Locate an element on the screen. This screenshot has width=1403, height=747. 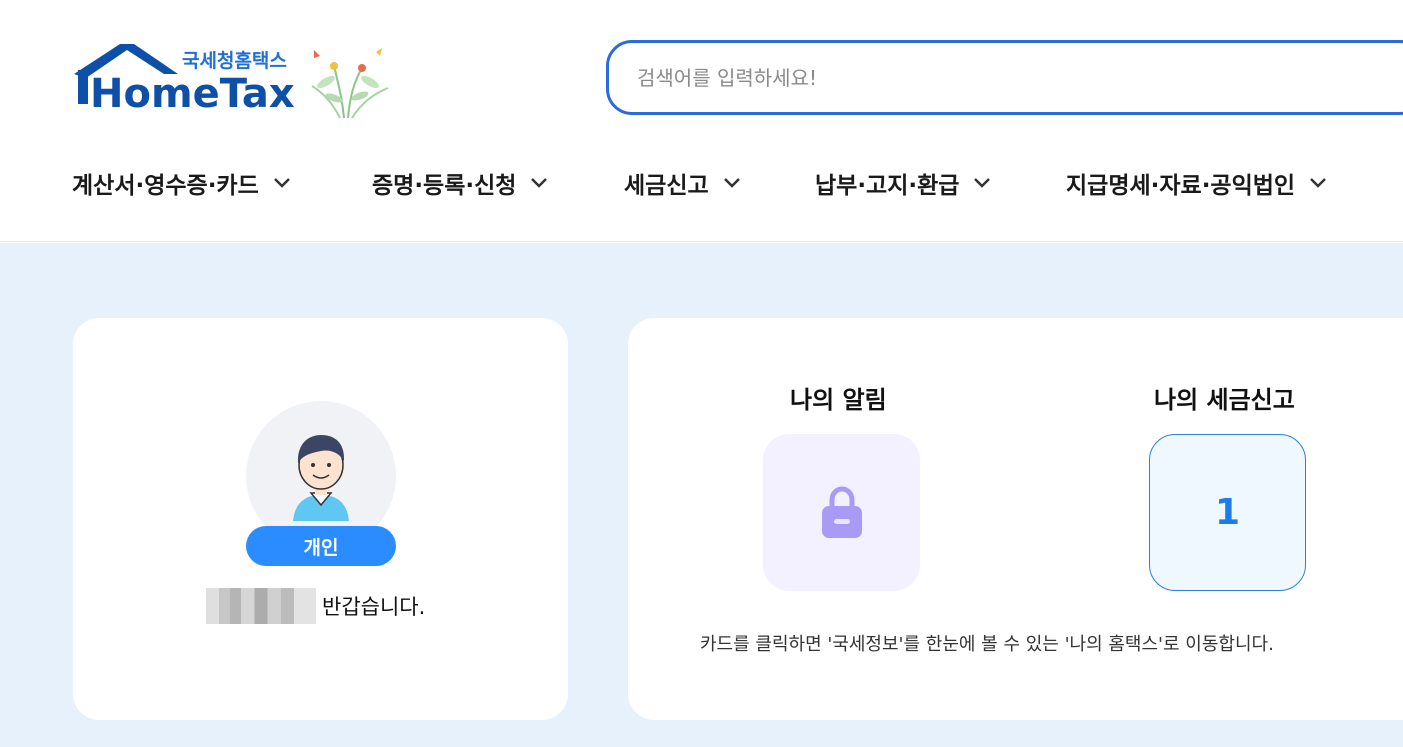
nav-item-payment-statement: 지급명세·자료·공익법인 is located at coordinates (1196, 183).